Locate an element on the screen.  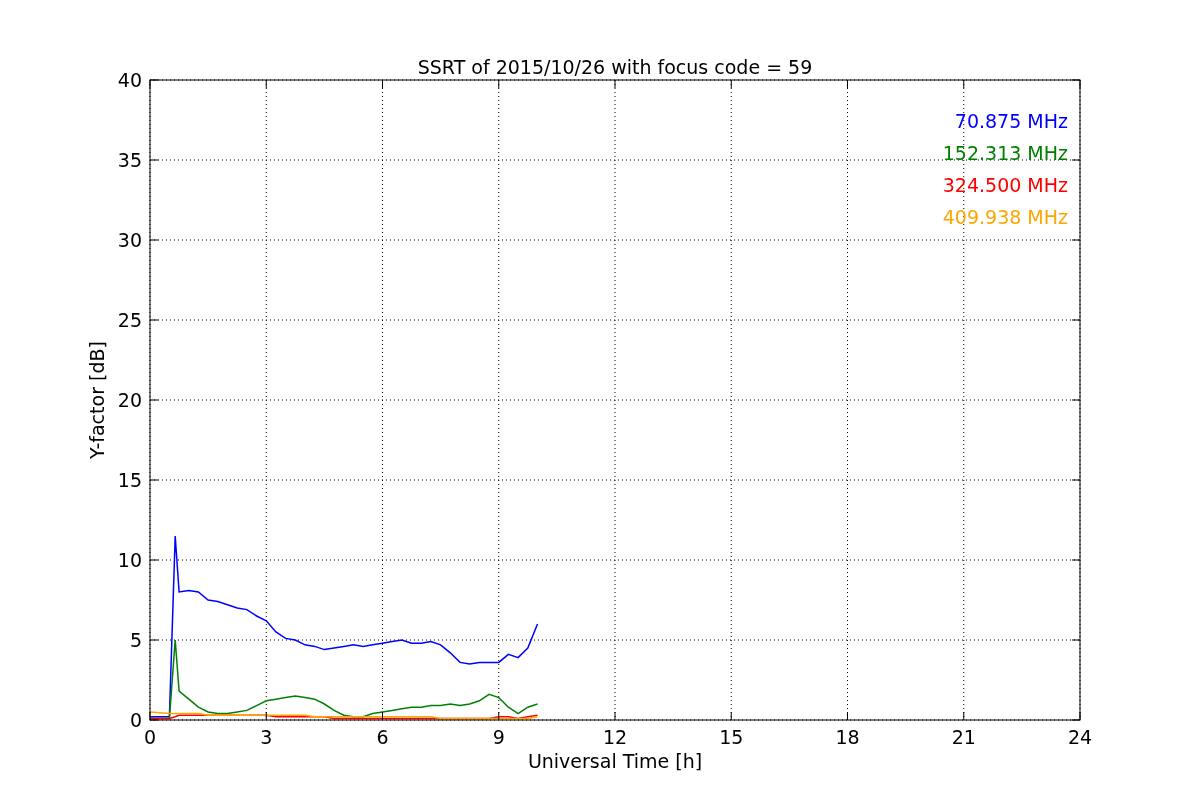
tick-label: 9 is located at coordinates (498, 737).